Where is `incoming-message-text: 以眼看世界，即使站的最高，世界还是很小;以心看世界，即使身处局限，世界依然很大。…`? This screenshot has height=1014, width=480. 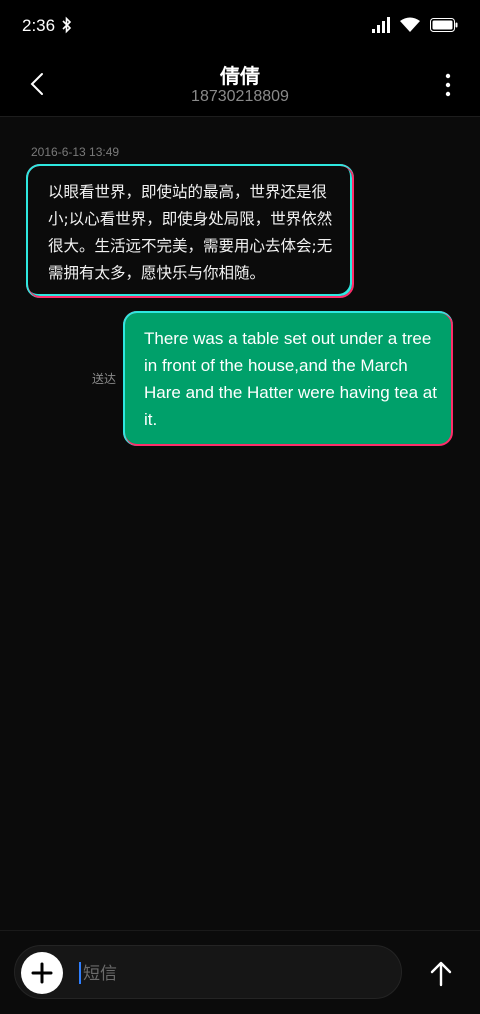 incoming-message-text: 以眼看世界，即使站的最高，世界还是很小;以心看世界，即使身处局限，世界依然很大。… is located at coordinates (190, 232).